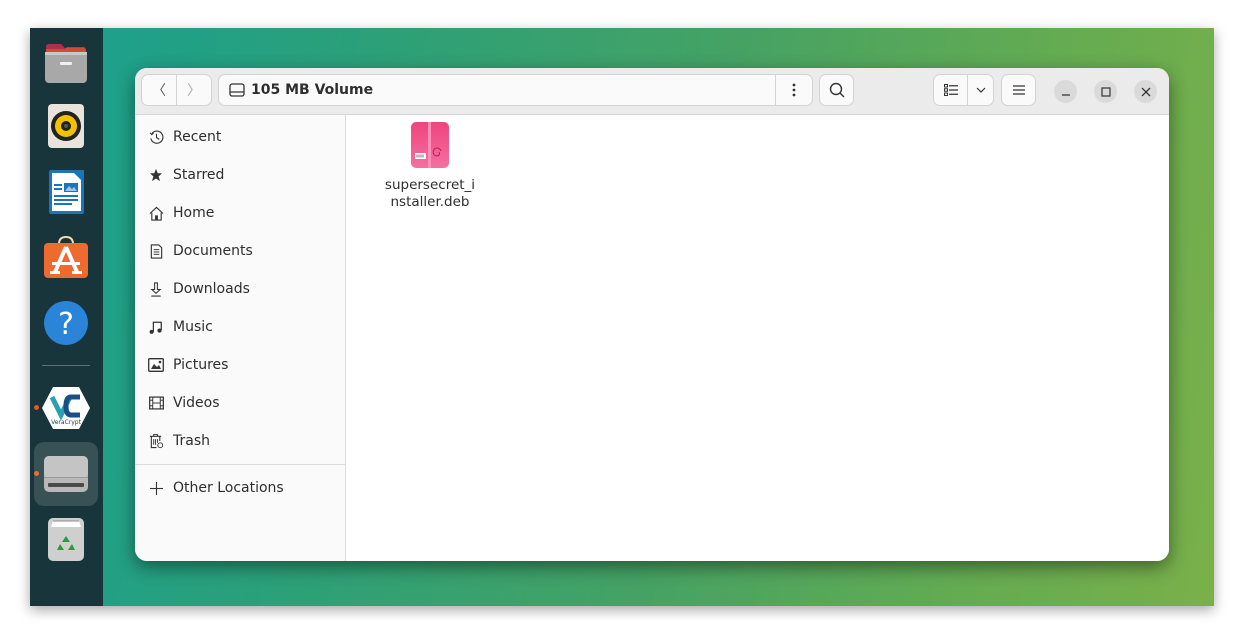  What do you see at coordinates (240, 464) in the screenshot?
I see `sidebar-separator` at bounding box center [240, 464].